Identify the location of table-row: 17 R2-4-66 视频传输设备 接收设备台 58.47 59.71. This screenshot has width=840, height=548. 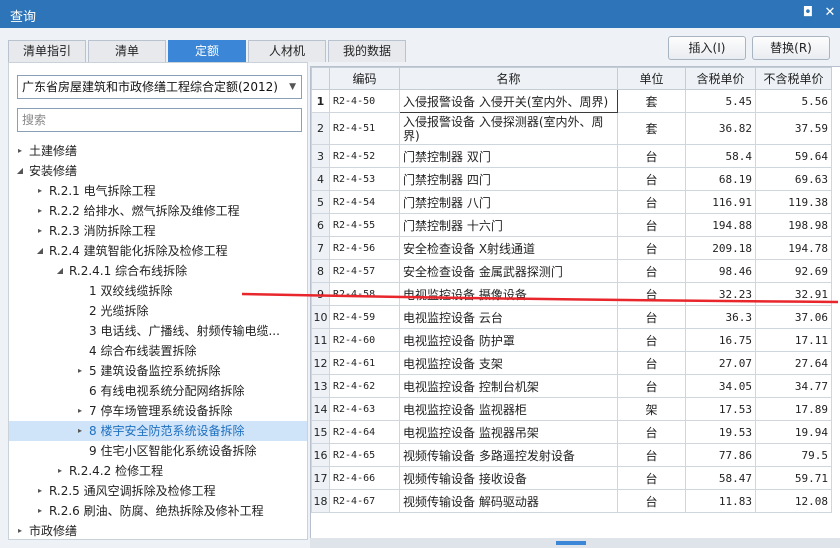
(571, 478).